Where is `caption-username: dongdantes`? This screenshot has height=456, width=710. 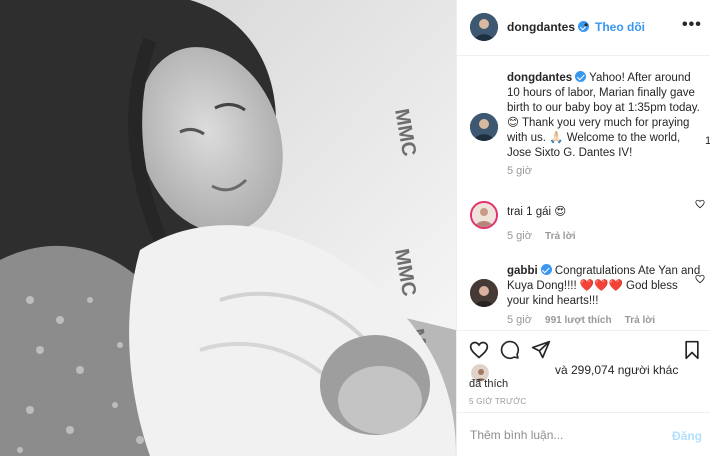
caption-username: dongdantes is located at coordinates (539, 78).